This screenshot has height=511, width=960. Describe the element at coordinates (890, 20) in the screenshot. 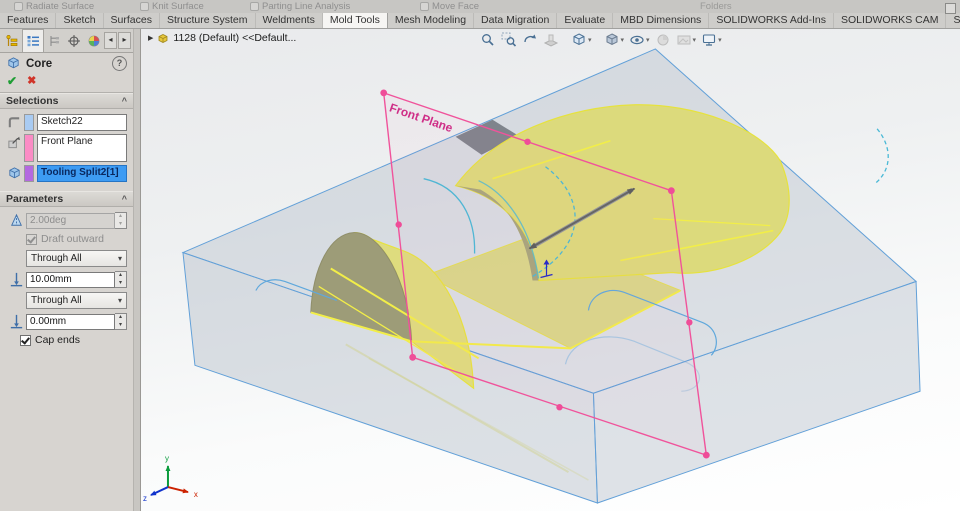

I see `tab-solidworks-cam: SOLIDWORKS CAM` at that location.